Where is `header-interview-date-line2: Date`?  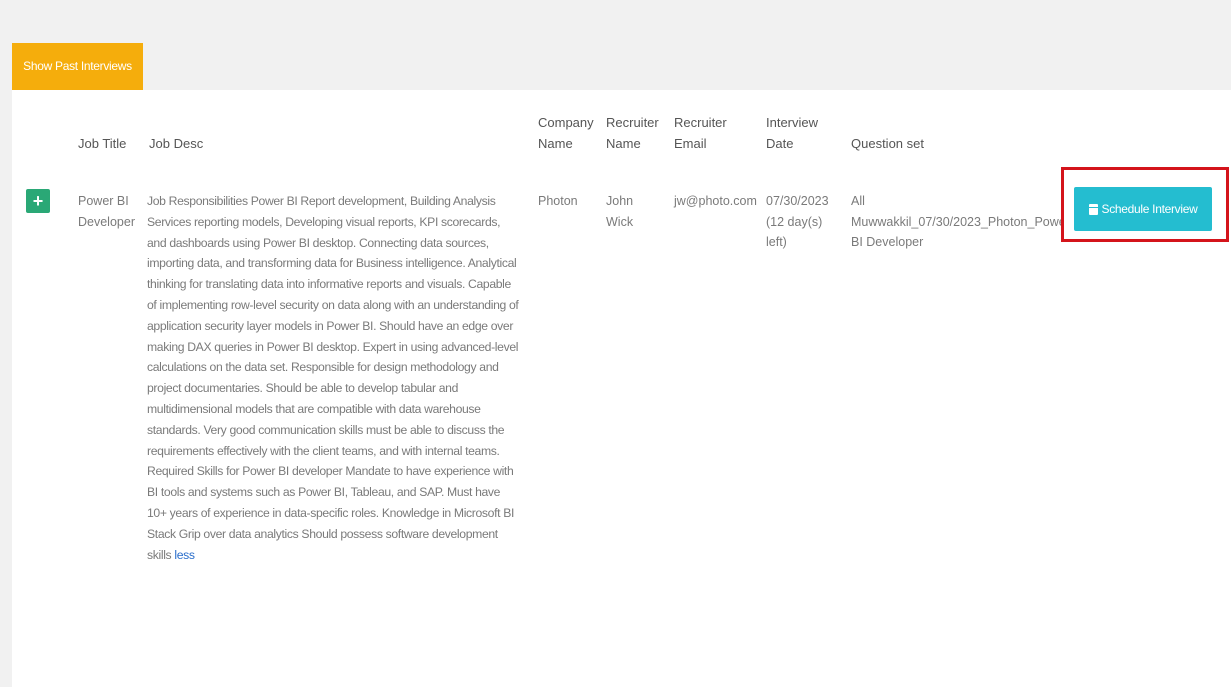 header-interview-date-line2: Date is located at coordinates (780, 143).